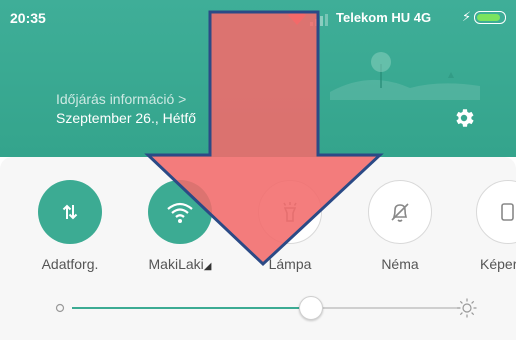 This screenshot has height=340, width=516. I want to click on status-bar: 20:35 Telekom HU 4G ⚡, so click(258, 17).